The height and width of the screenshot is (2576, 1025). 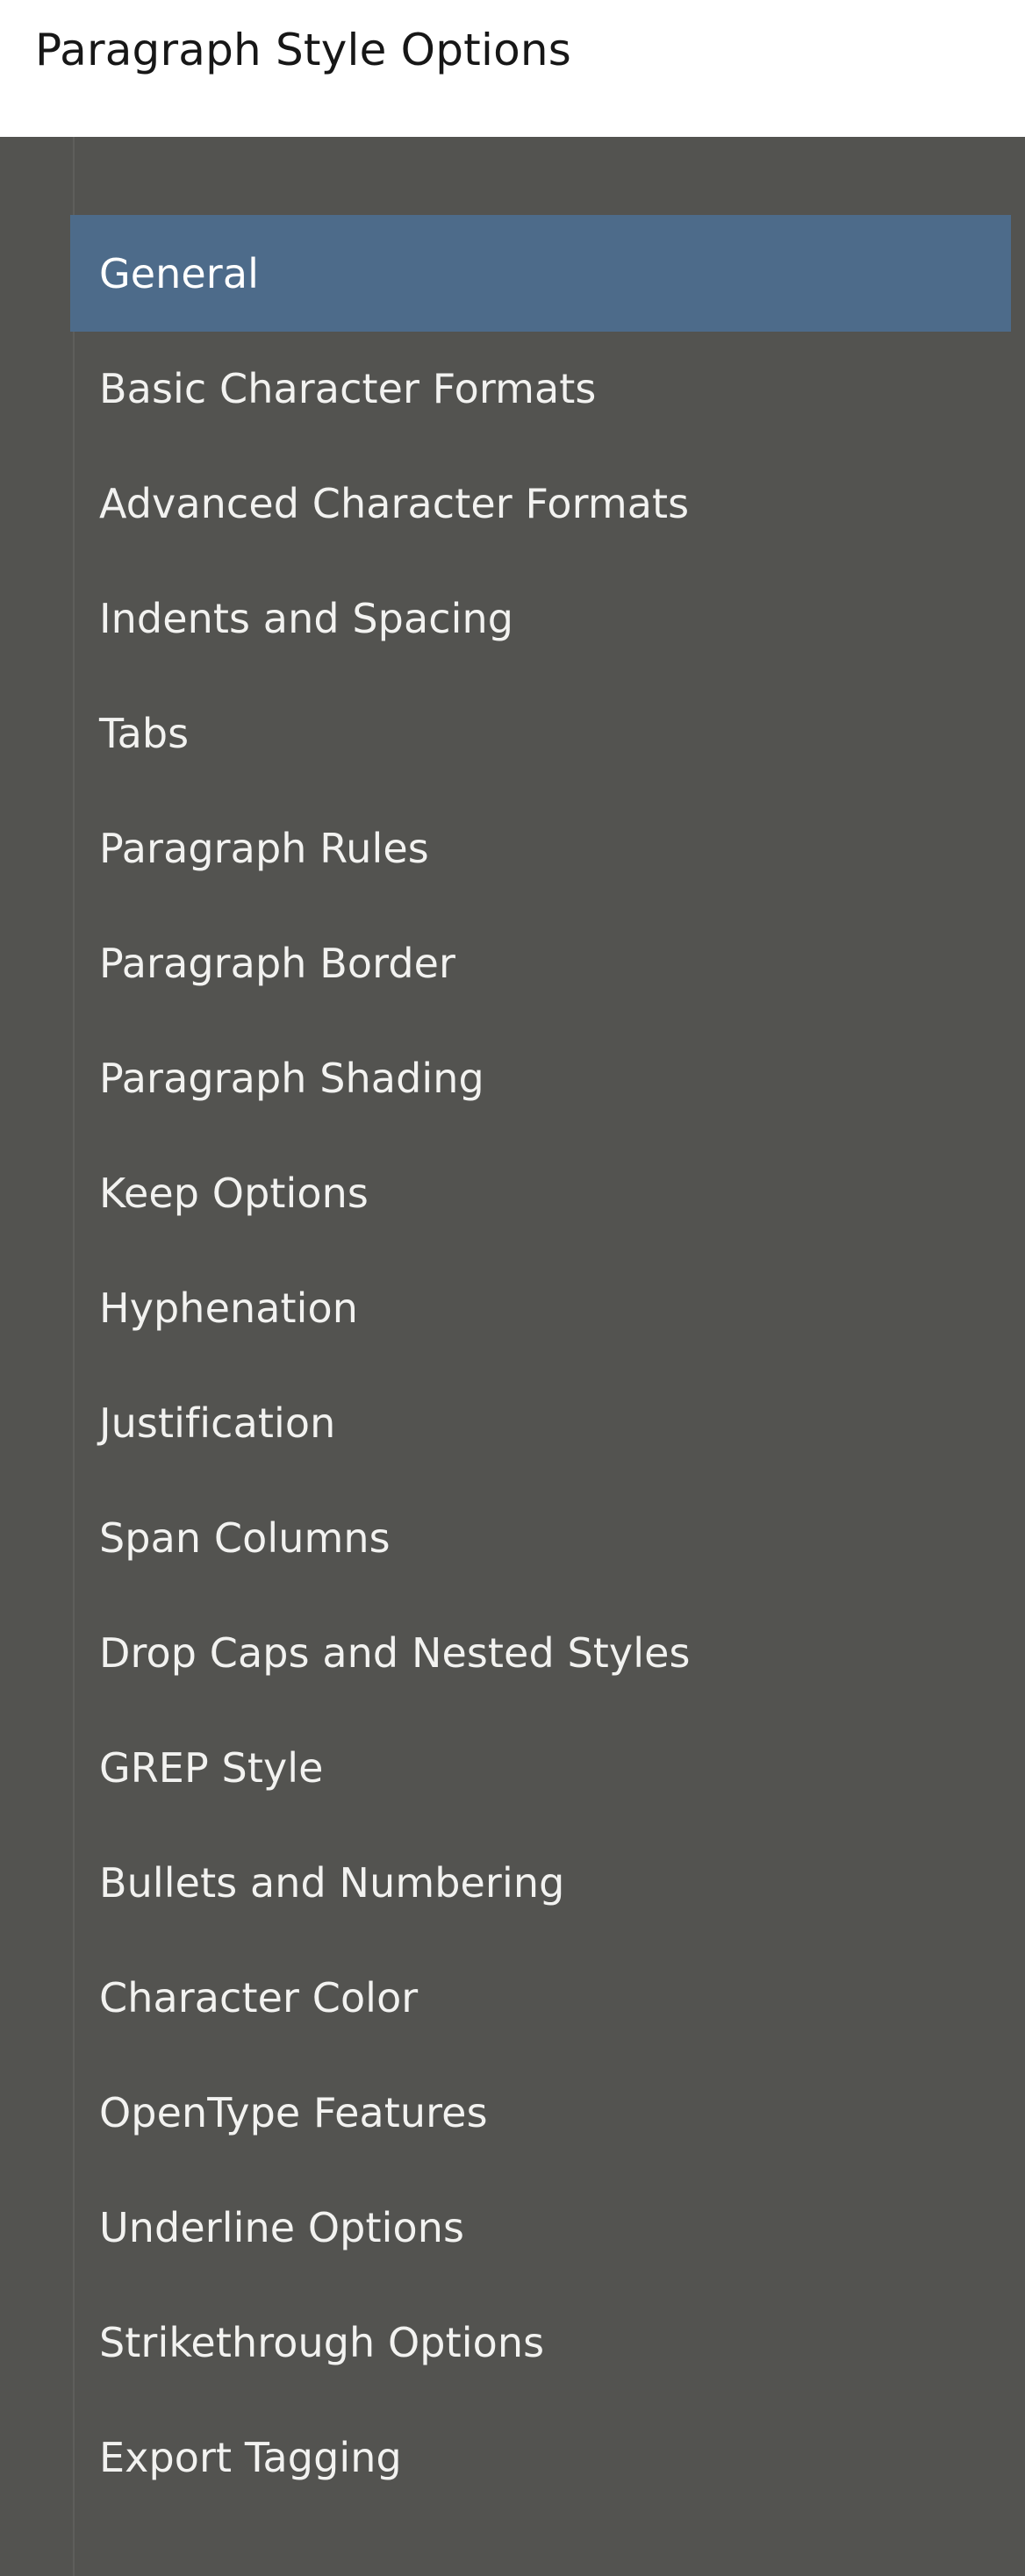 I want to click on category-item-paragraph-rules: Paragraph Rules, so click(x=540, y=848).